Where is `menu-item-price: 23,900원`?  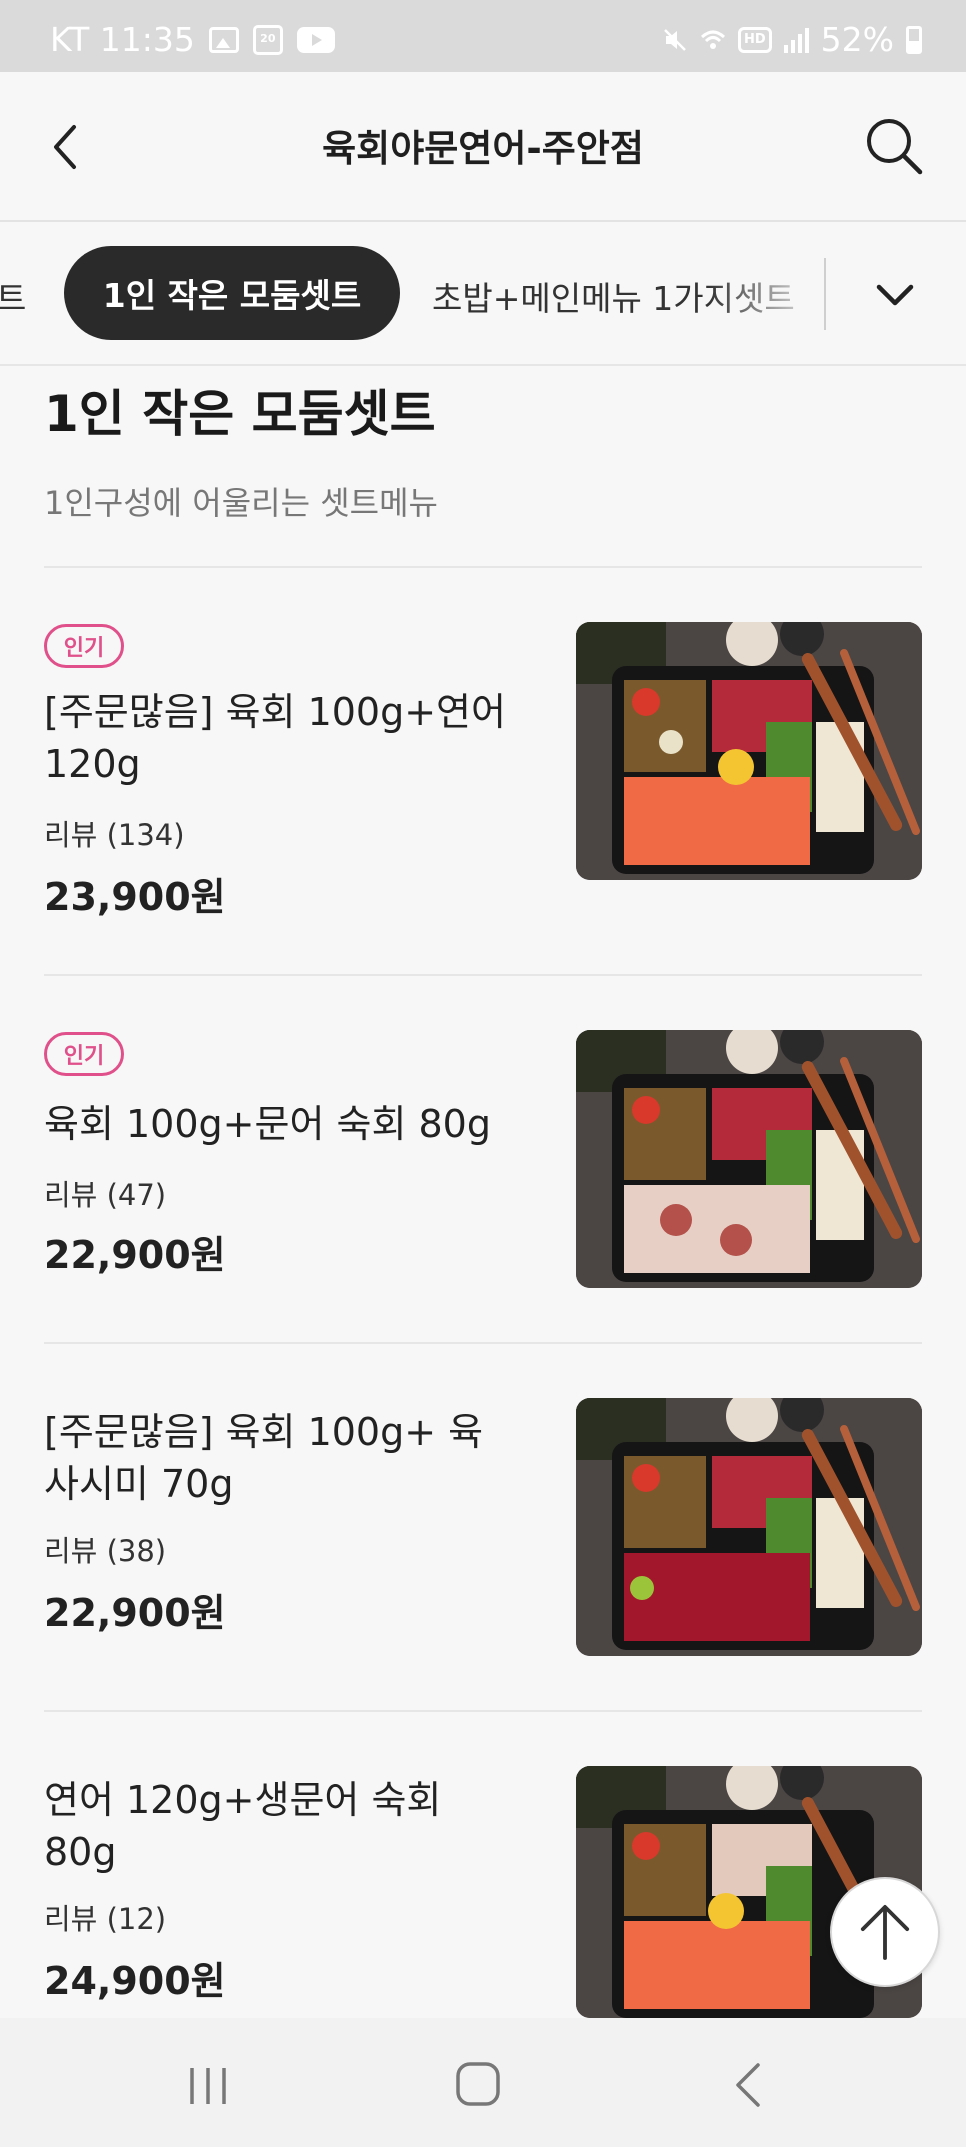
menu-item-price: 23,900원 is located at coordinates (135, 897).